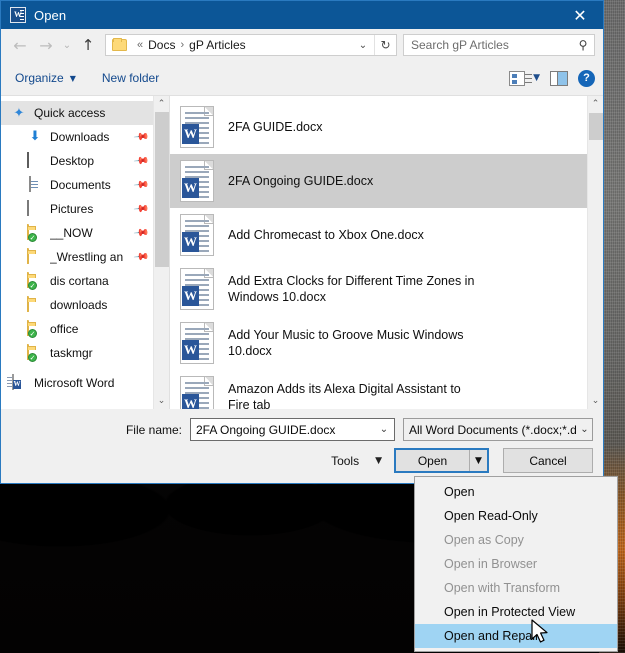  What do you see at coordinates (521, 78) in the screenshot?
I see `view-options-icon` at bounding box center [521, 78].